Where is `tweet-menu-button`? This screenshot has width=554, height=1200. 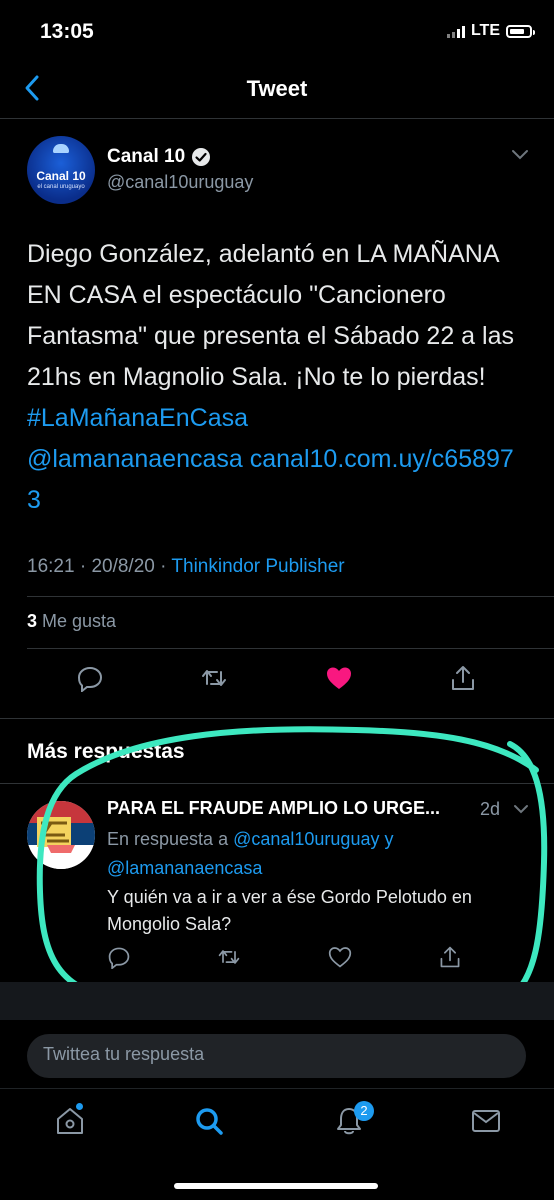 tweet-menu-button is located at coordinates (520, 157).